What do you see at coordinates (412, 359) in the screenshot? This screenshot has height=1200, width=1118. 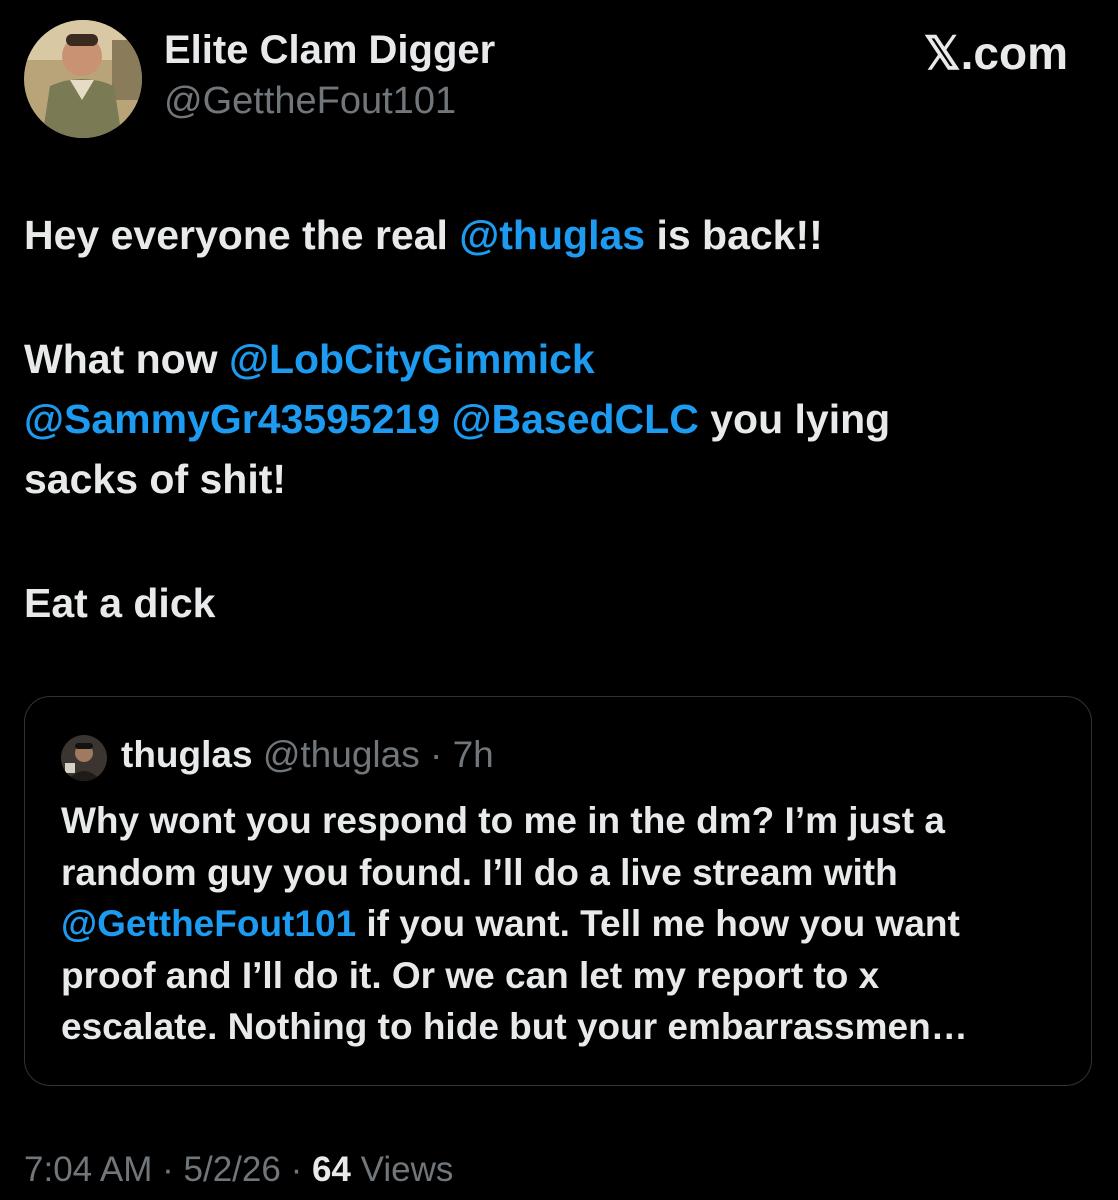 I see `mention-lobcitygimmick: @LobCityGimmick` at bounding box center [412, 359].